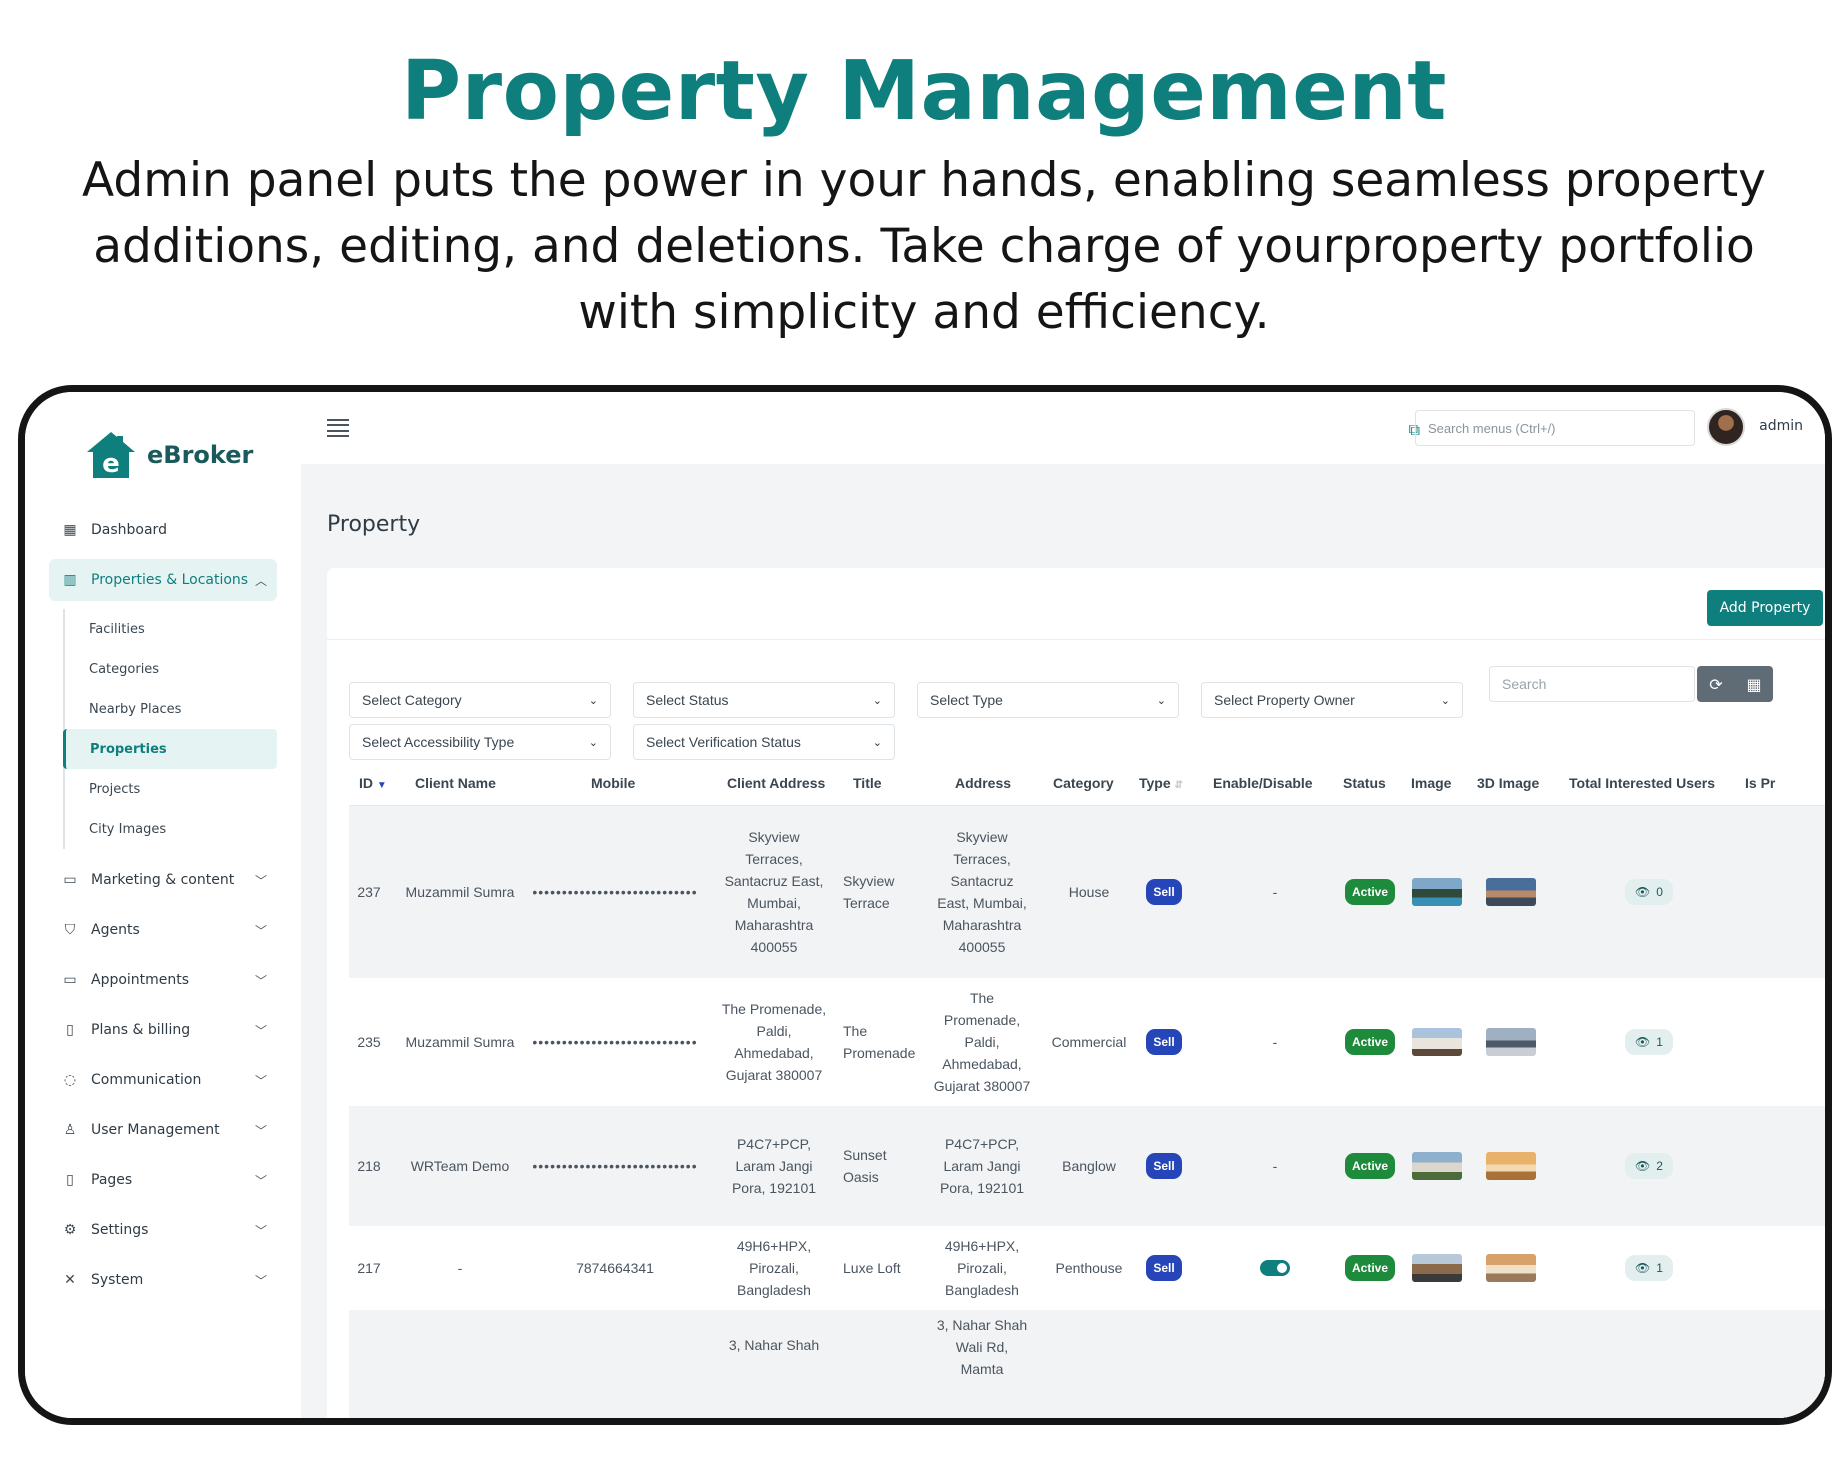 The image size is (1848, 1477). What do you see at coordinates (373, 783) in the screenshot?
I see `col-id: ID ▼` at bounding box center [373, 783].